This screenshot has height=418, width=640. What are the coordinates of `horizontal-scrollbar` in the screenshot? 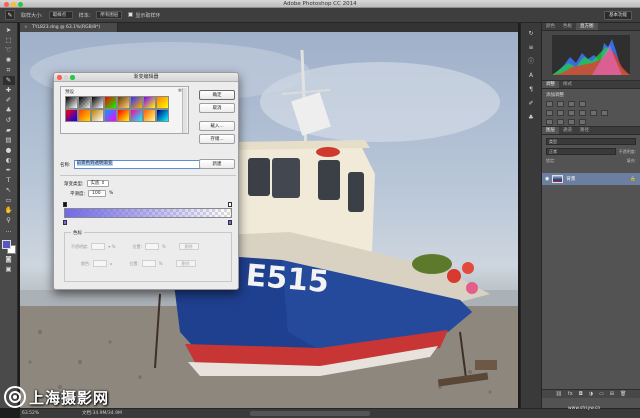 It's located at (310, 413).